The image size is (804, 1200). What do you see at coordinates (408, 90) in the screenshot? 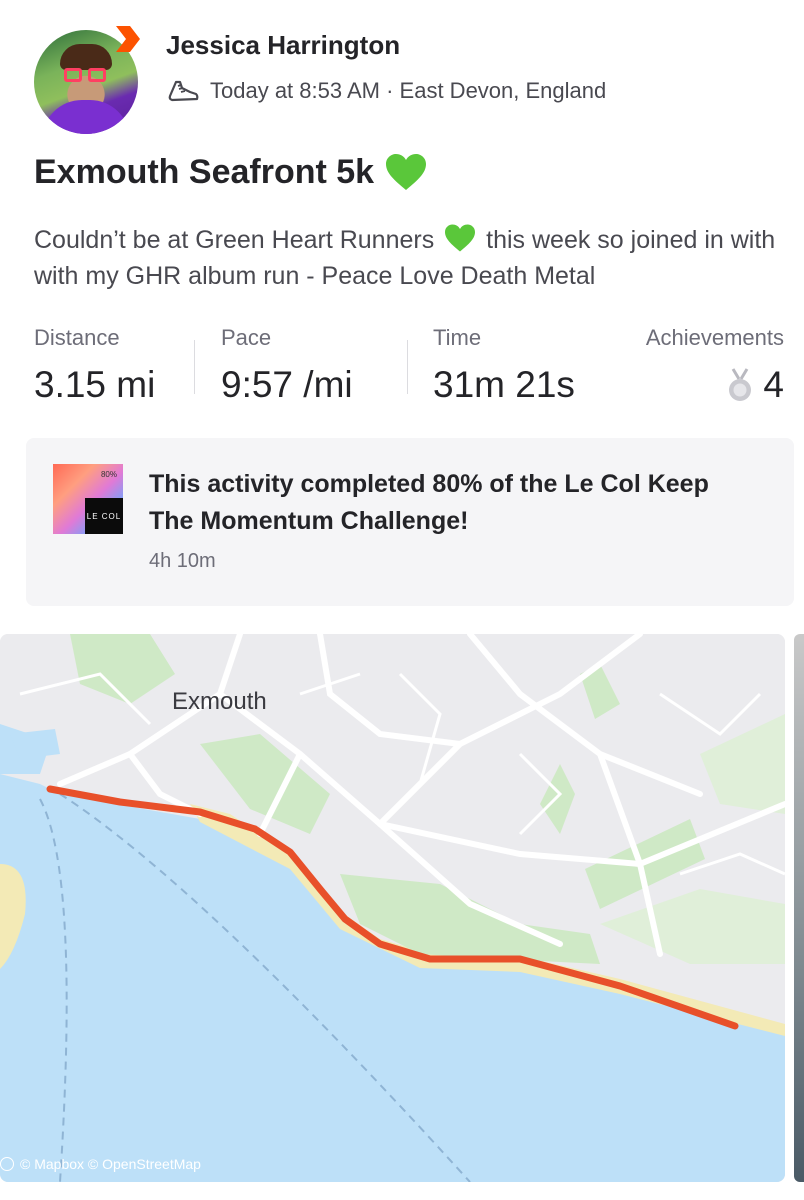
I see `activity-date-location: Today at 8:53 AM · East Devon, England` at bounding box center [408, 90].